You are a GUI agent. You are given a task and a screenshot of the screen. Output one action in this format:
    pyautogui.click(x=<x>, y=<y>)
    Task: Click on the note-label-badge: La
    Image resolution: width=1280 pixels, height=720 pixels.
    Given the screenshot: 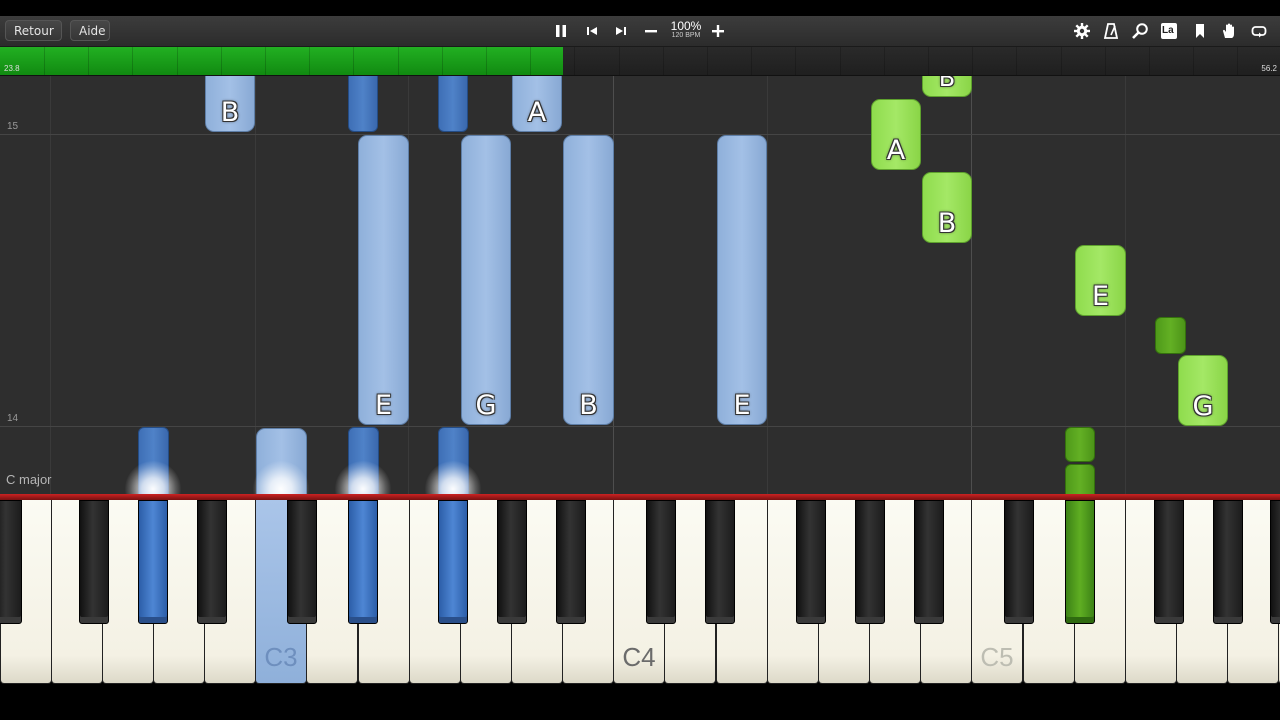 What is the action you would take?
    pyautogui.click(x=1168, y=30)
    